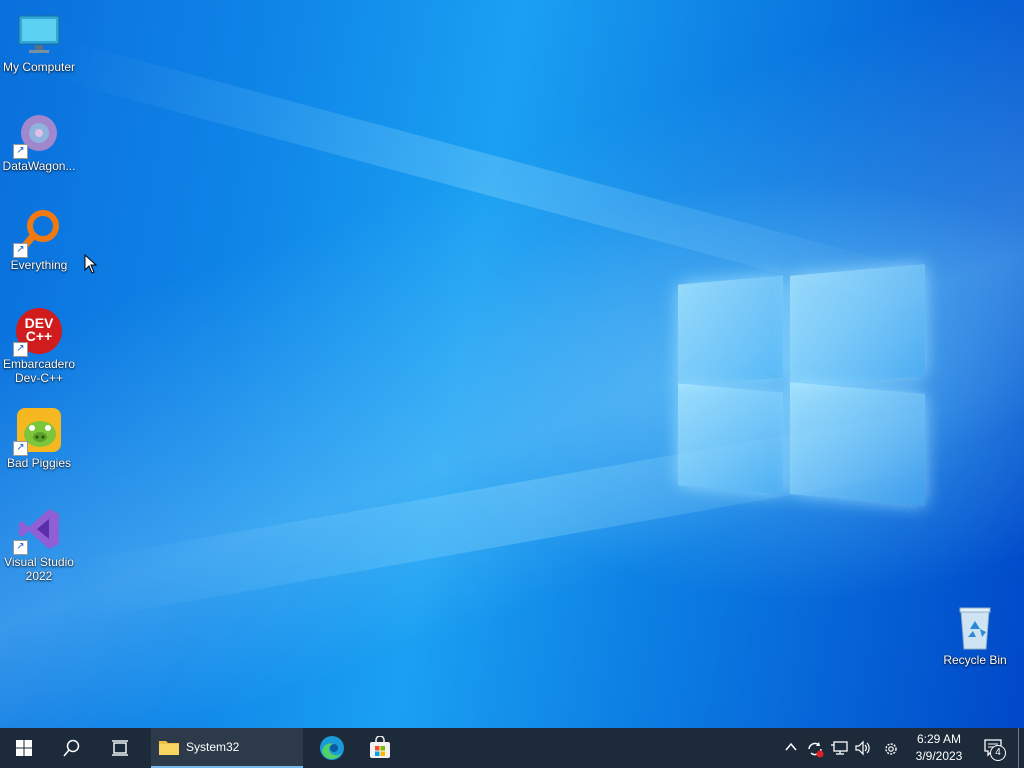 The width and height of the screenshot is (1024, 768). I want to click on tray-clock: 6:29 AM 3/9/2023, so click(939, 749).